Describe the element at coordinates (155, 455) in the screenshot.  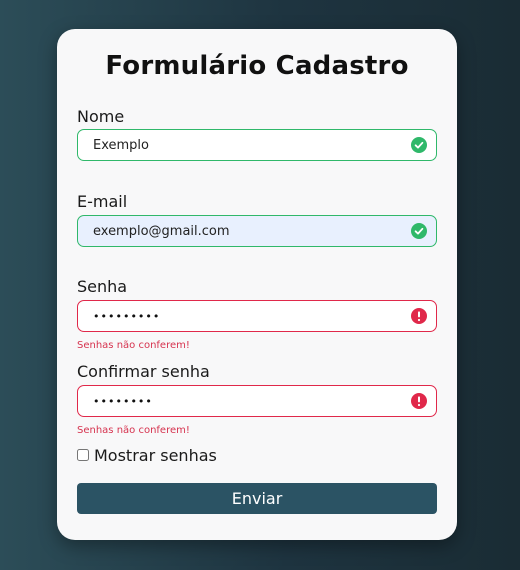
I see `show-passwords-label: Mostrar senhas` at that location.